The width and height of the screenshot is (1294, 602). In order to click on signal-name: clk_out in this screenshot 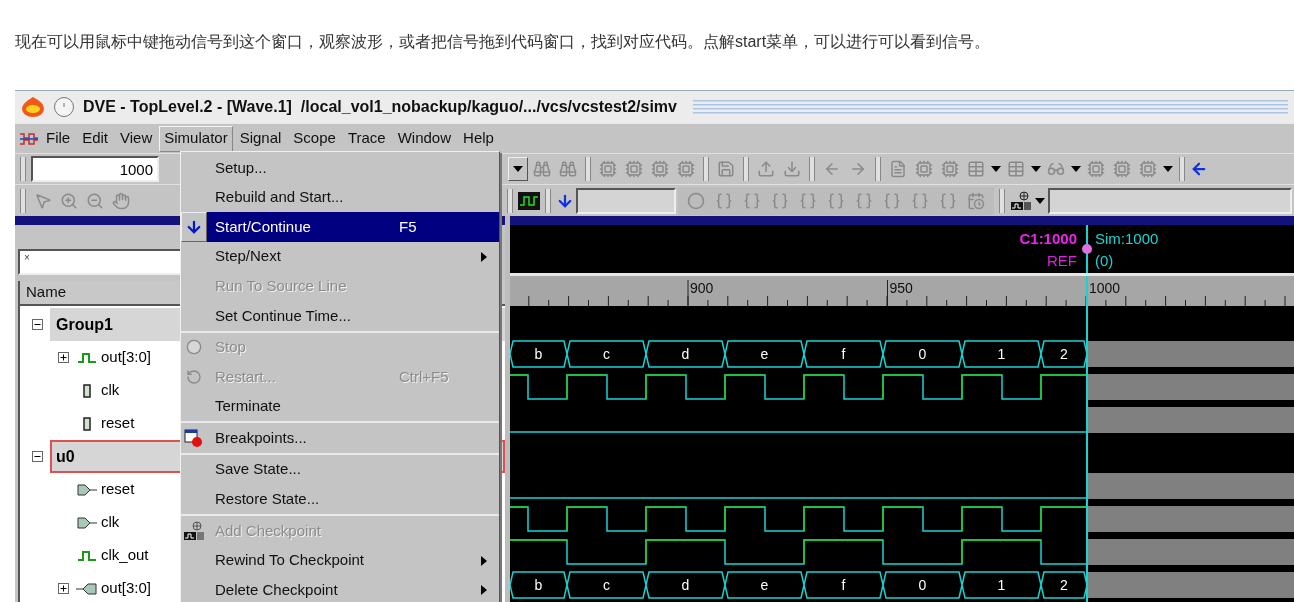, I will do `click(125, 555)`.